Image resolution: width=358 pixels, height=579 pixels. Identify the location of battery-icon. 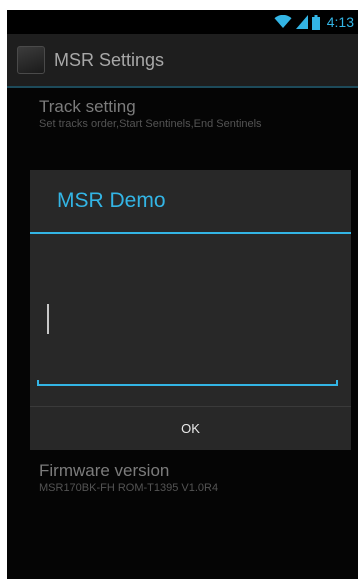
(315, 22).